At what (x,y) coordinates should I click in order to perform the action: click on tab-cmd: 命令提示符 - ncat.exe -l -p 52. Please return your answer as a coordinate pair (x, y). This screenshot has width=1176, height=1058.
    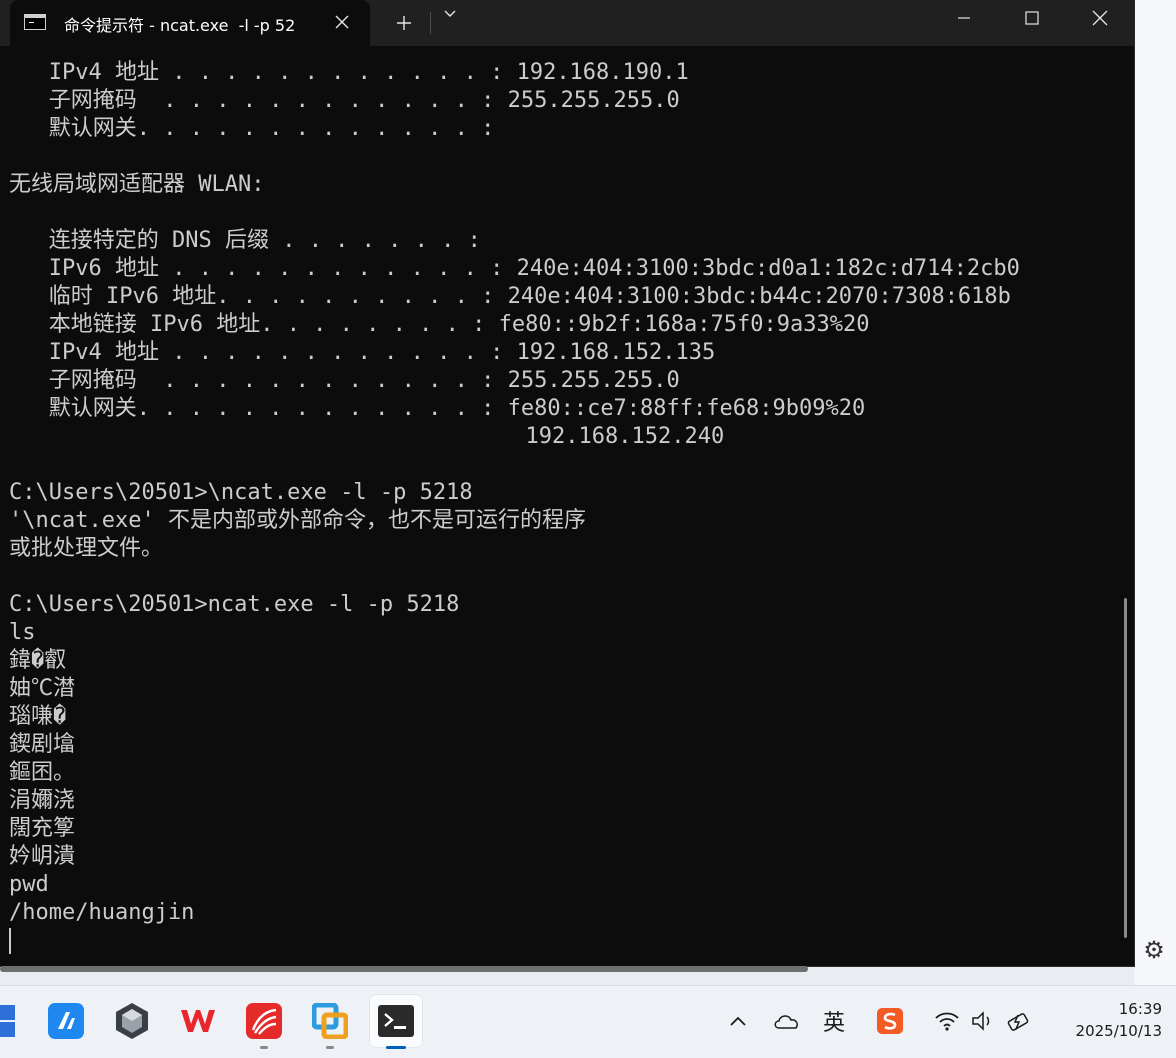
    Looking at the image, I should click on (190, 23).